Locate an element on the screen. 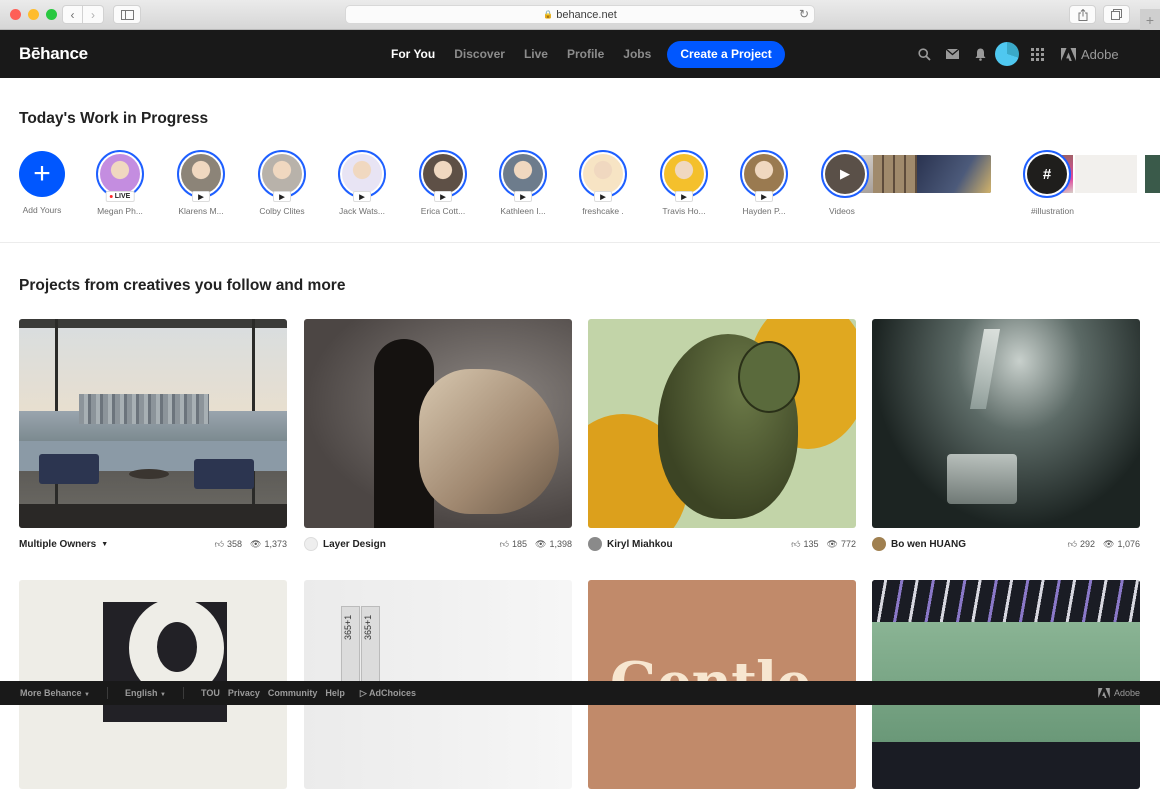 The width and height of the screenshot is (1160, 789). close-window-button is located at coordinates (15, 14).